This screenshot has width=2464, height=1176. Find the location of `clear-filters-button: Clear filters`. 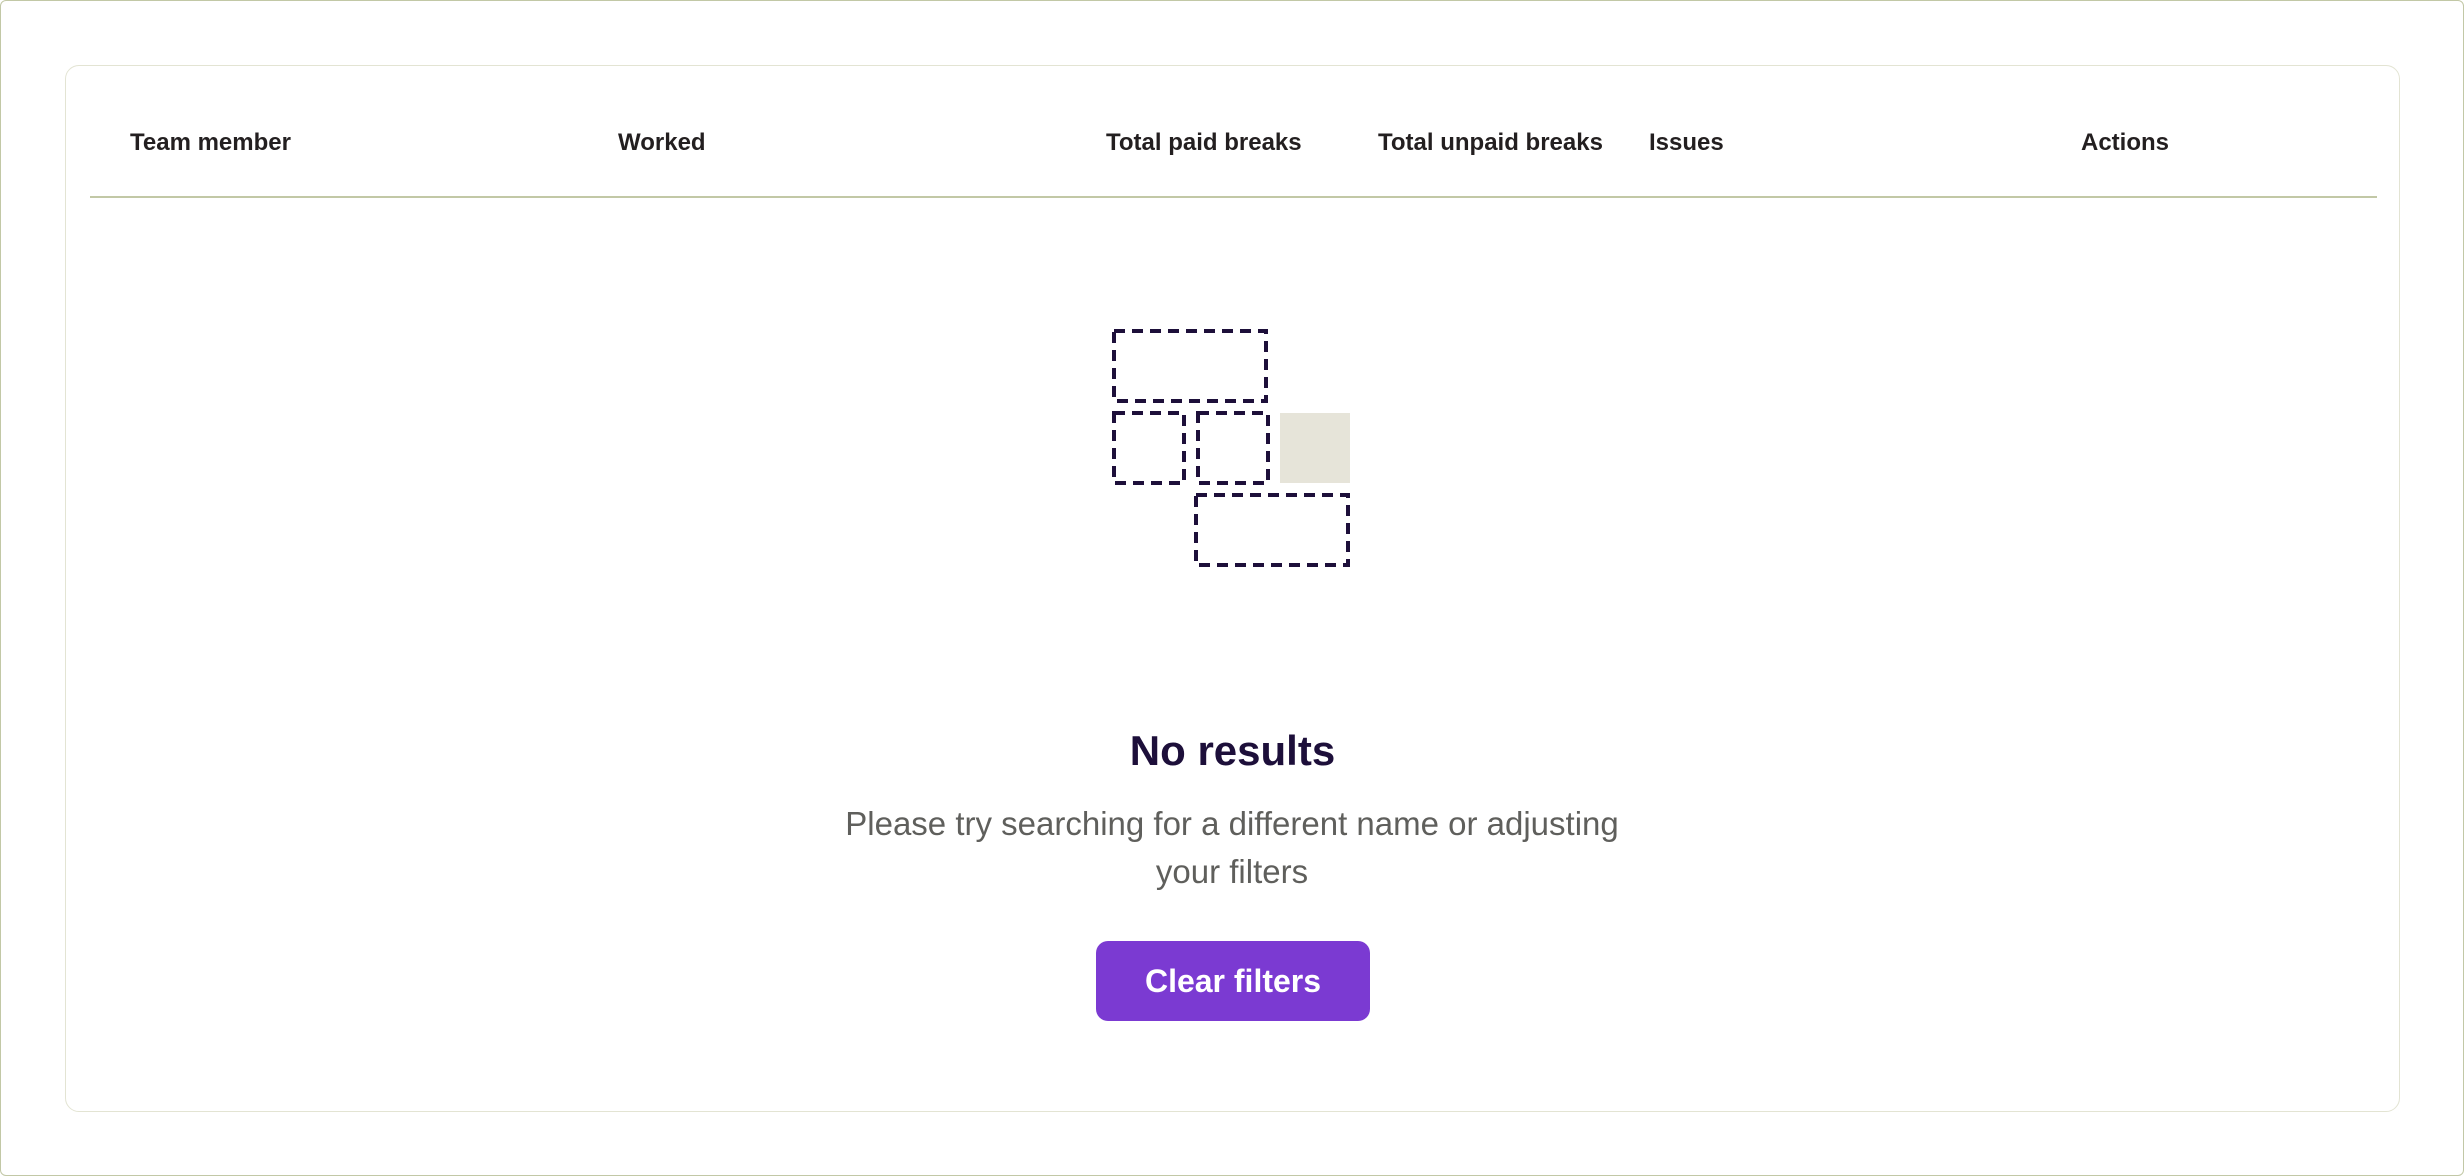

clear-filters-button: Clear filters is located at coordinates (1233, 981).